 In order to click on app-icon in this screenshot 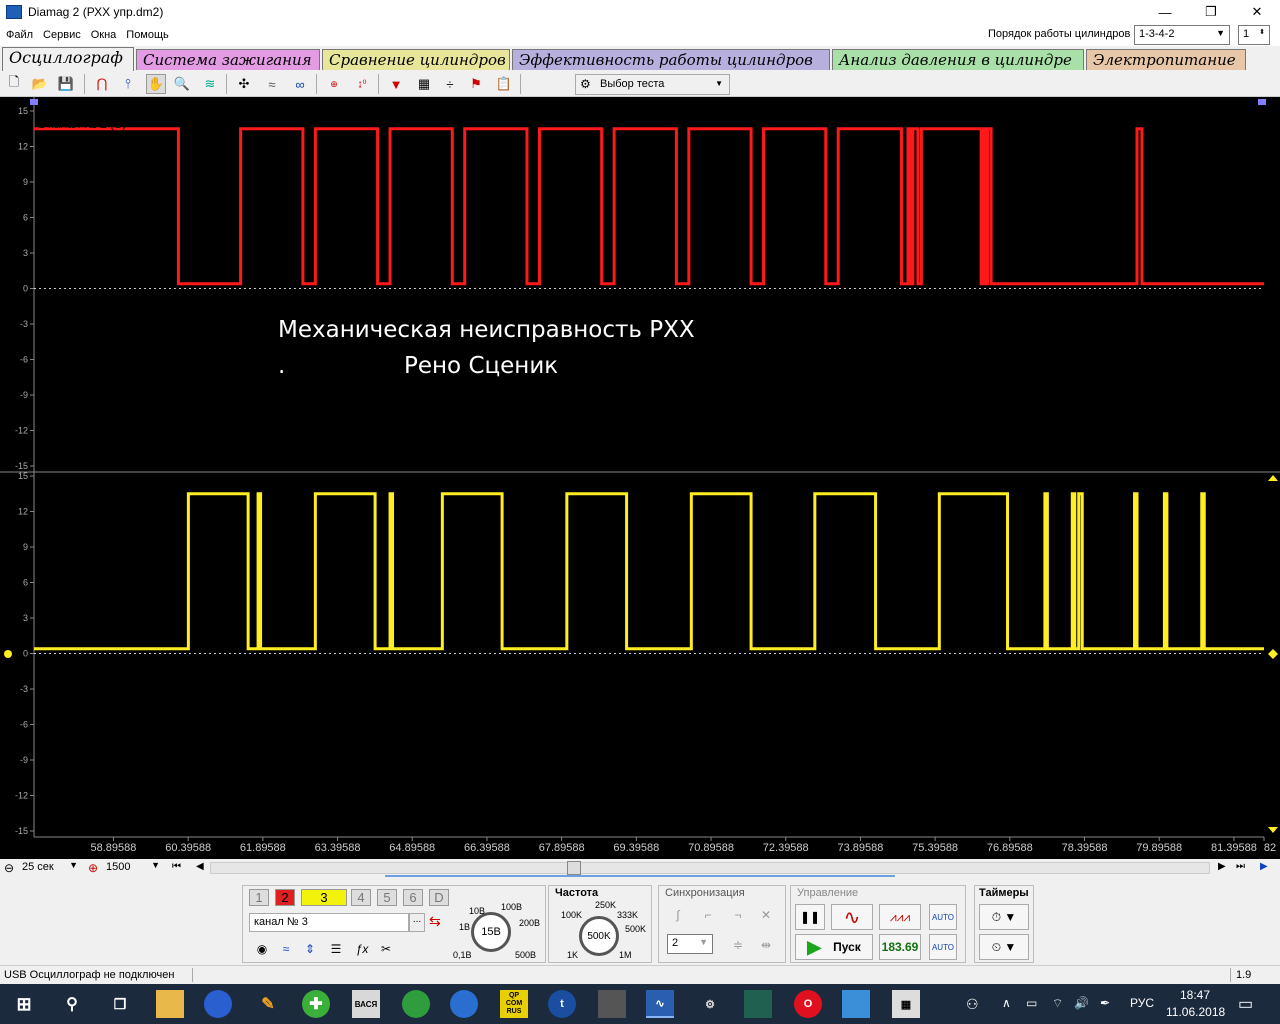, I will do `click(612, 1004)`.